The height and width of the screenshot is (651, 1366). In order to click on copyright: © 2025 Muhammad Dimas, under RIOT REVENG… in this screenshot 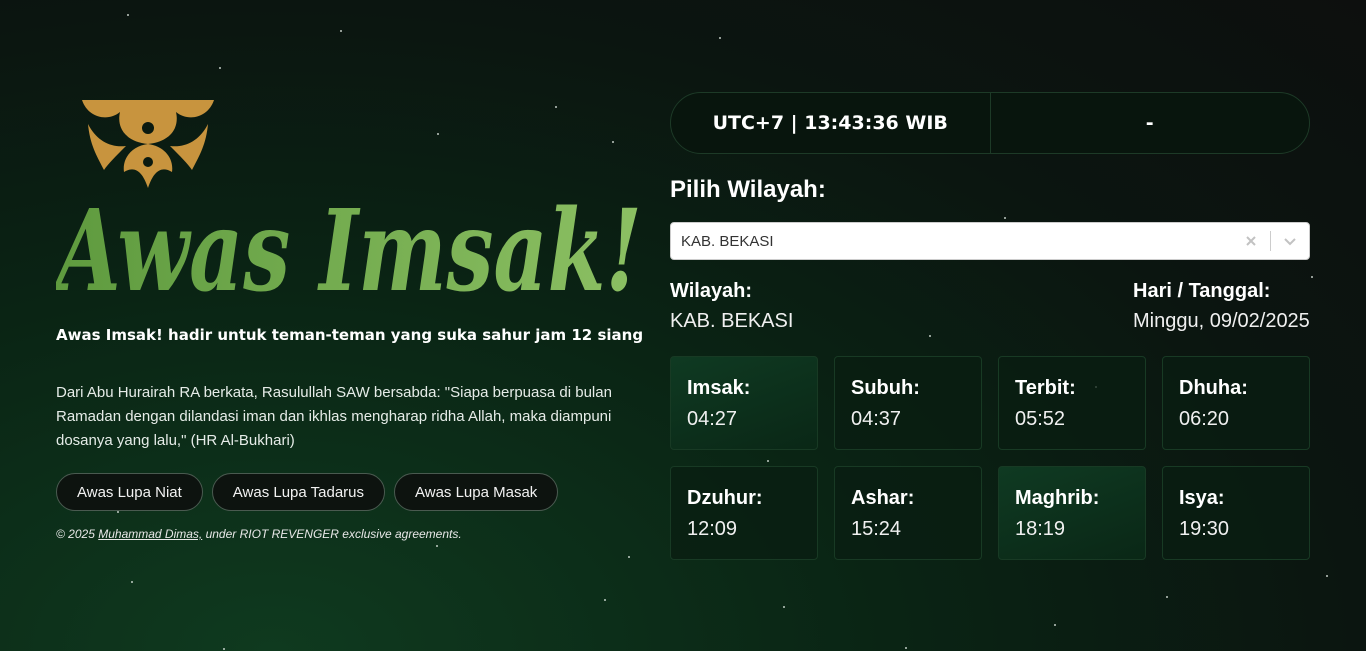, I will do `click(259, 534)`.